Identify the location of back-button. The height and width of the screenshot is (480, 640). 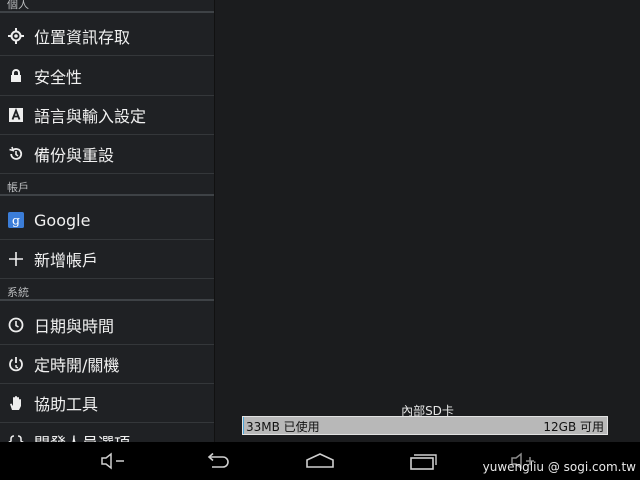
(218, 461).